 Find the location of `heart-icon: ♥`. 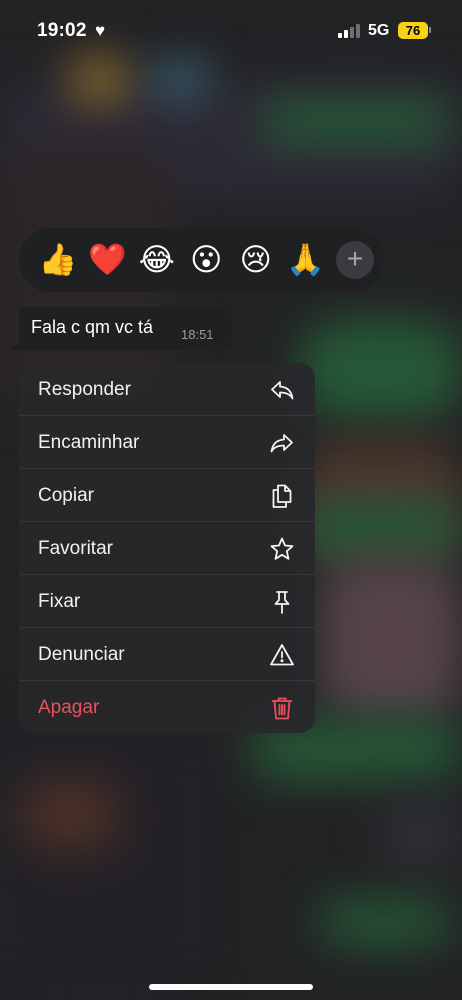

heart-icon: ♥ is located at coordinates (100, 30).